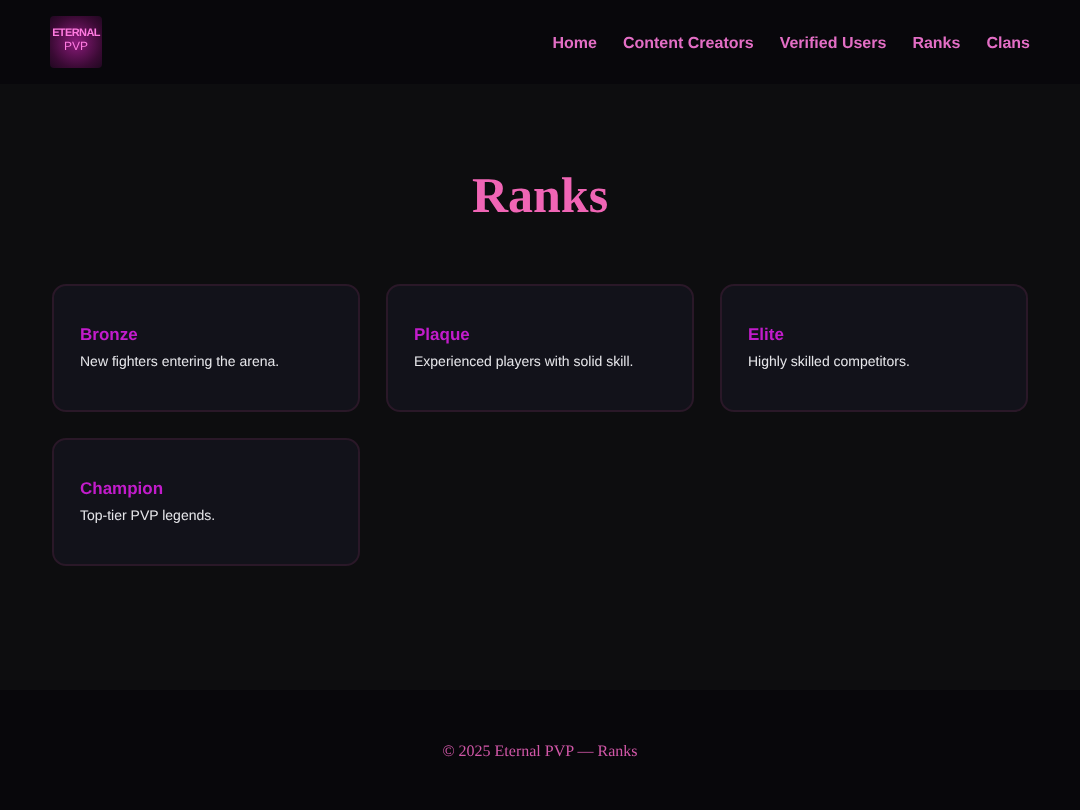  I want to click on rank-name: Champion, so click(123, 488).